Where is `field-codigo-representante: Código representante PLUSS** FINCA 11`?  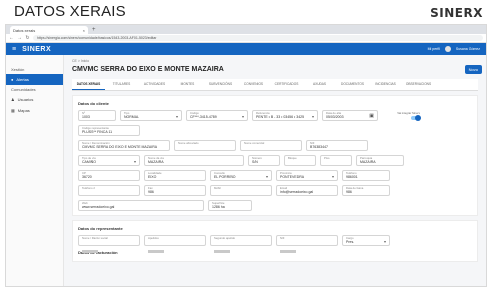 field-codigo-representante: Código representante PLUSS** FINCA 11 is located at coordinates (109, 130).